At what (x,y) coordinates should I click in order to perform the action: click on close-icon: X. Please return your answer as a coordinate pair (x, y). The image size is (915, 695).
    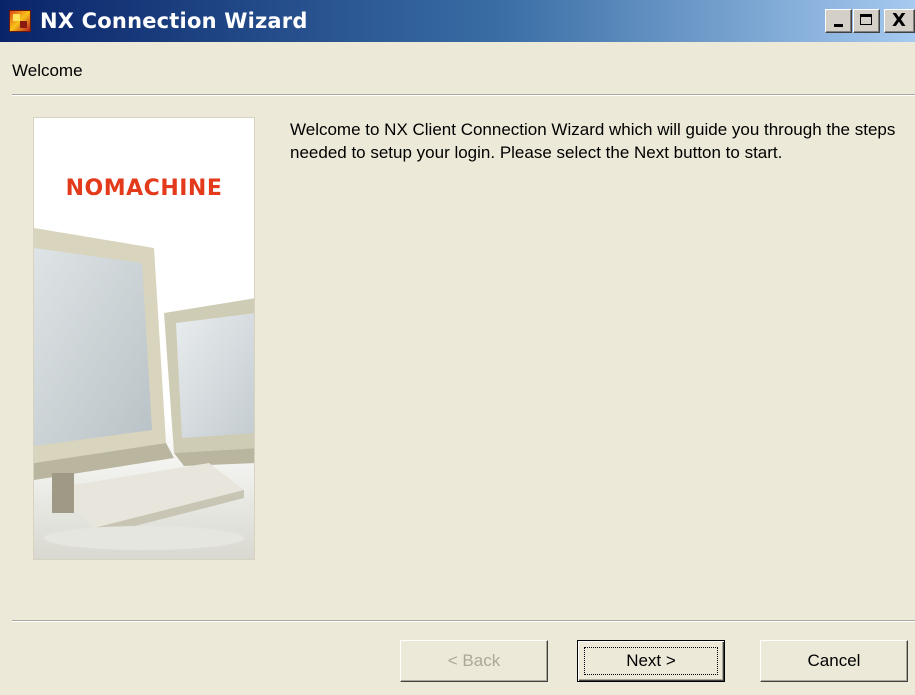
    Looking at the image, I should click on (899, 20).